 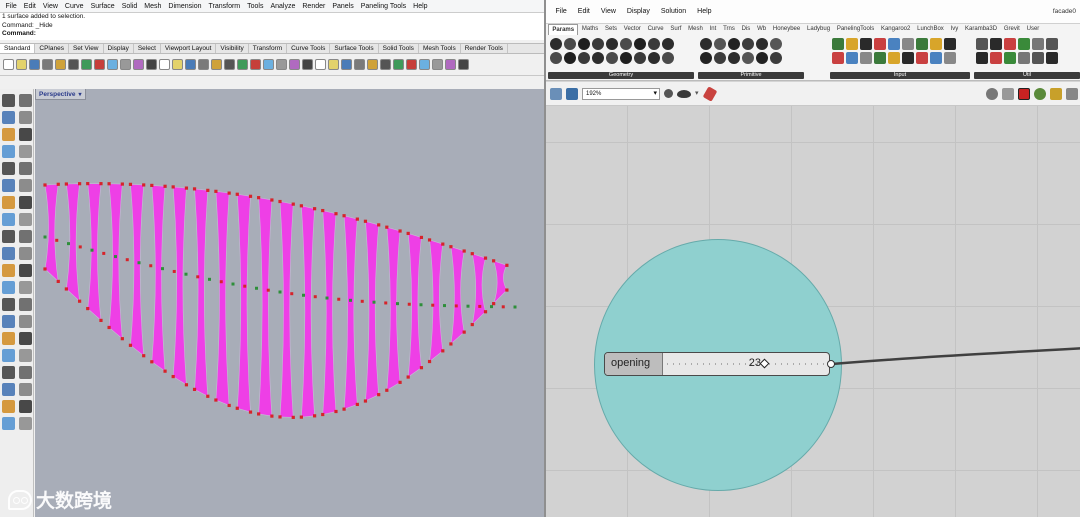 What do you see at coordinates (896, 29) in the screenshot?
I see `gh-tab-kangaroo2: Kangaroo2` at bounding box center [896, 29].